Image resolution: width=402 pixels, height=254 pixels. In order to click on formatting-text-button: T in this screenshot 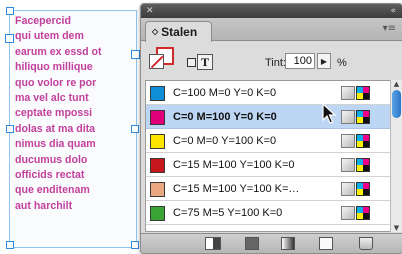, I will do `click(205, 62)`.